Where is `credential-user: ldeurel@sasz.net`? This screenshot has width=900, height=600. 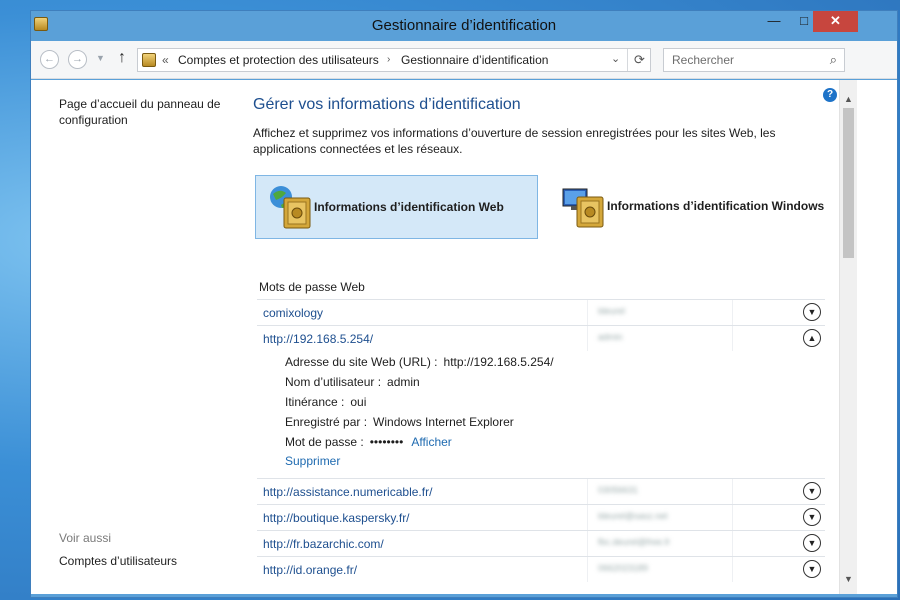 credential-user: ldeurel@sasz.net is located at coordinates (633, 516).